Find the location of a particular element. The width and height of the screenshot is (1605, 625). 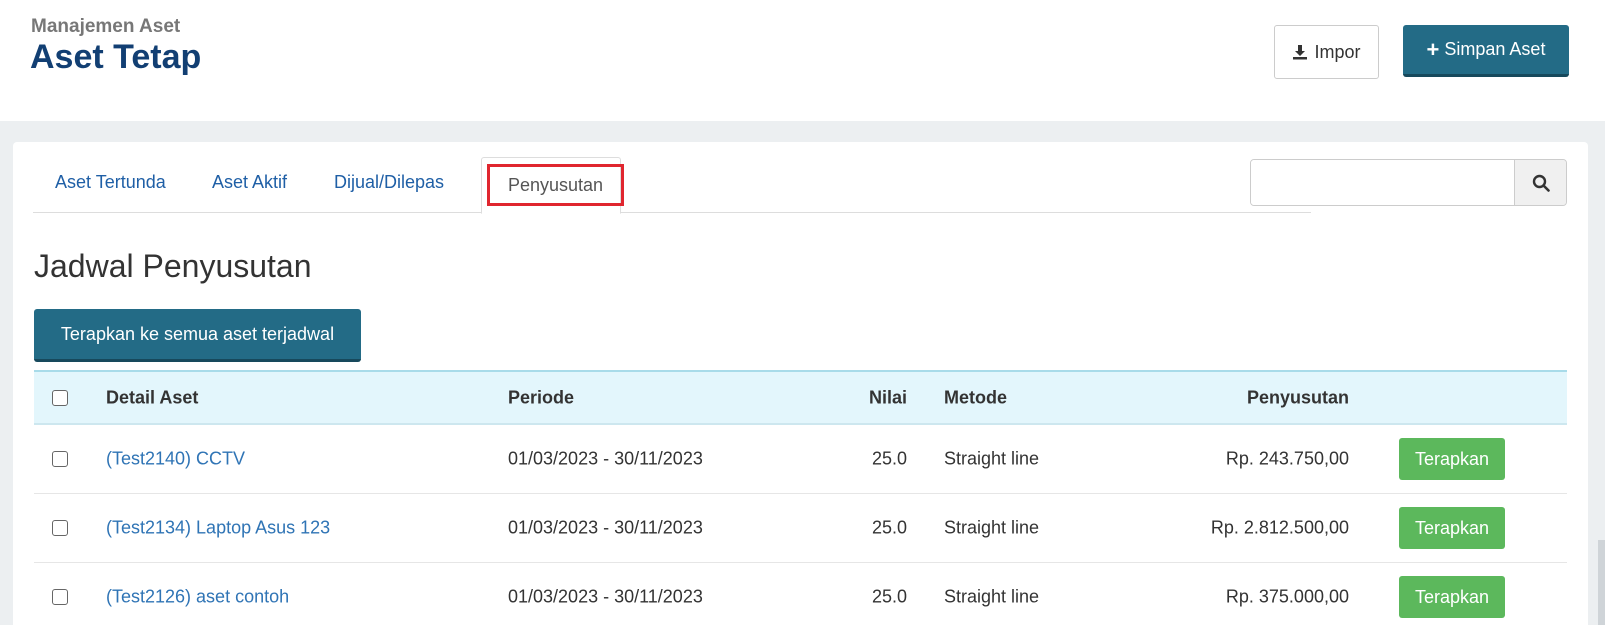

select-all-checkbox is located at coordinates (60, 397).